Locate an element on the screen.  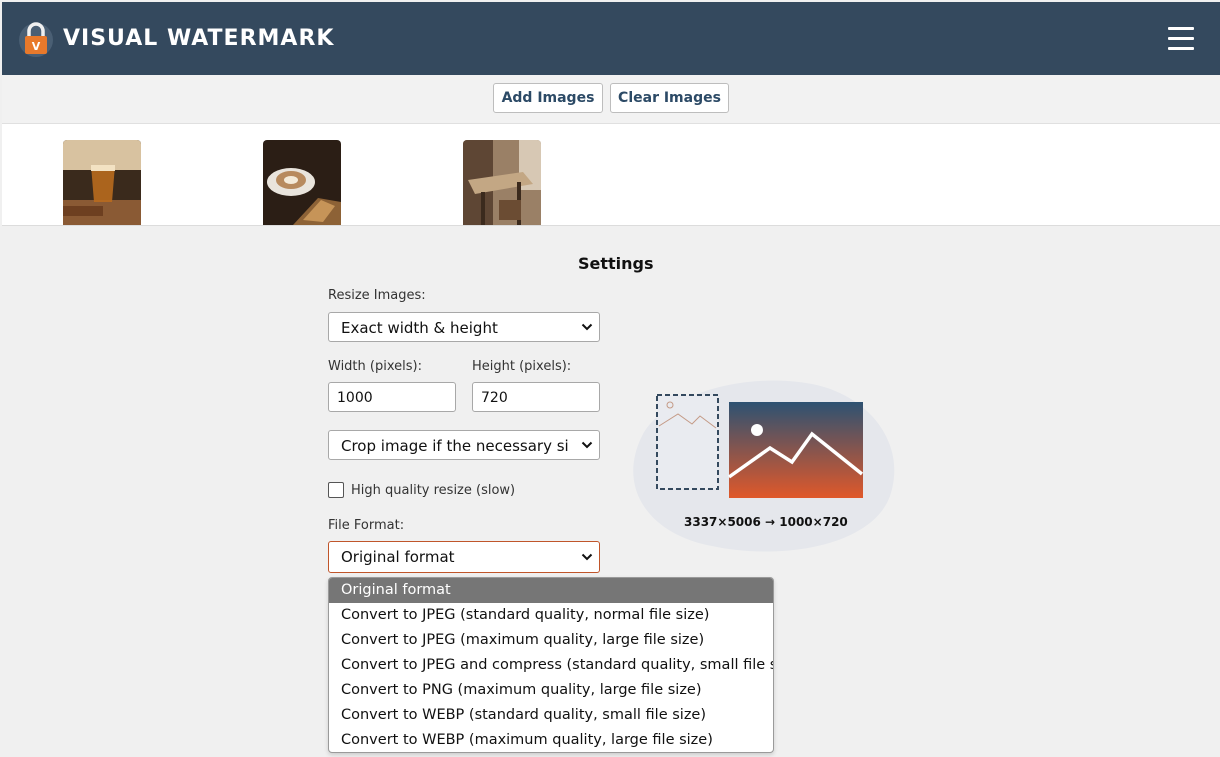
file-format-label: File Format: is located at coordinates (366, 525).